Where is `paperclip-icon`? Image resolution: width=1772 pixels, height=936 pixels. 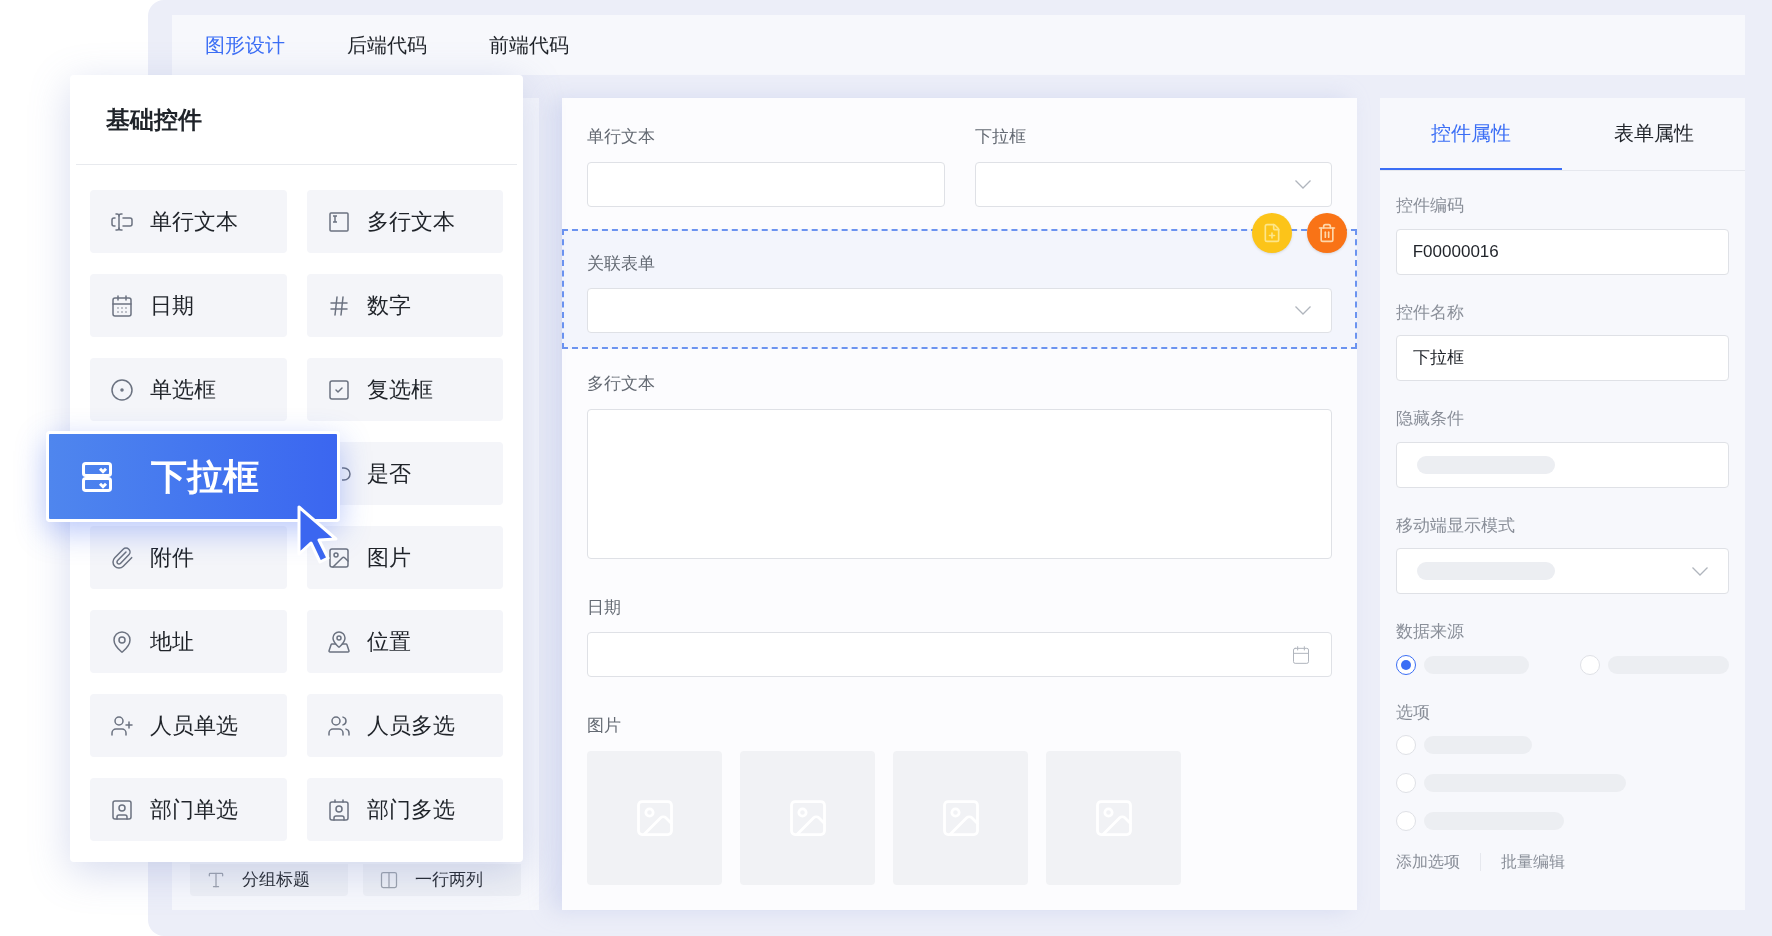 paperclip-icon is located at coordinates (122, 557).